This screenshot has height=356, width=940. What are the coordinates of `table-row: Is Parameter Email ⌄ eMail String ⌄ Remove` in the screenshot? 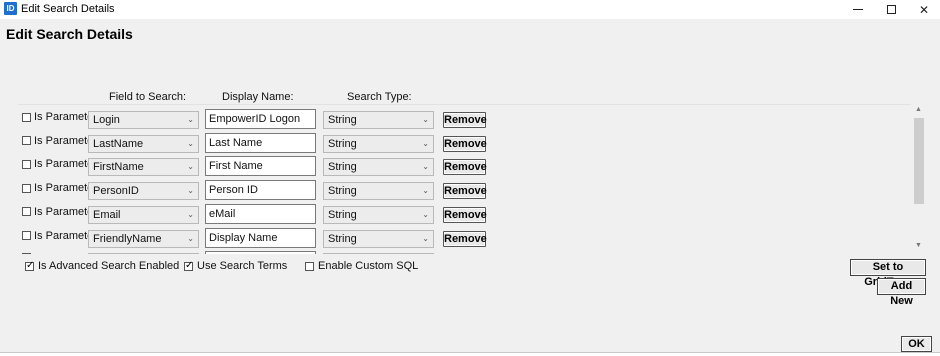 It's located at (468, 215).